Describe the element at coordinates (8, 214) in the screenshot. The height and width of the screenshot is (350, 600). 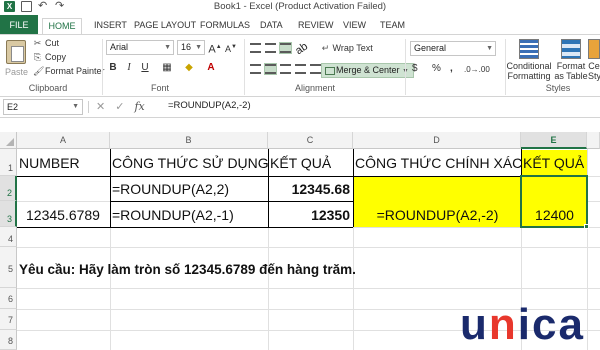
I see `row-header-3: 3` at that location.